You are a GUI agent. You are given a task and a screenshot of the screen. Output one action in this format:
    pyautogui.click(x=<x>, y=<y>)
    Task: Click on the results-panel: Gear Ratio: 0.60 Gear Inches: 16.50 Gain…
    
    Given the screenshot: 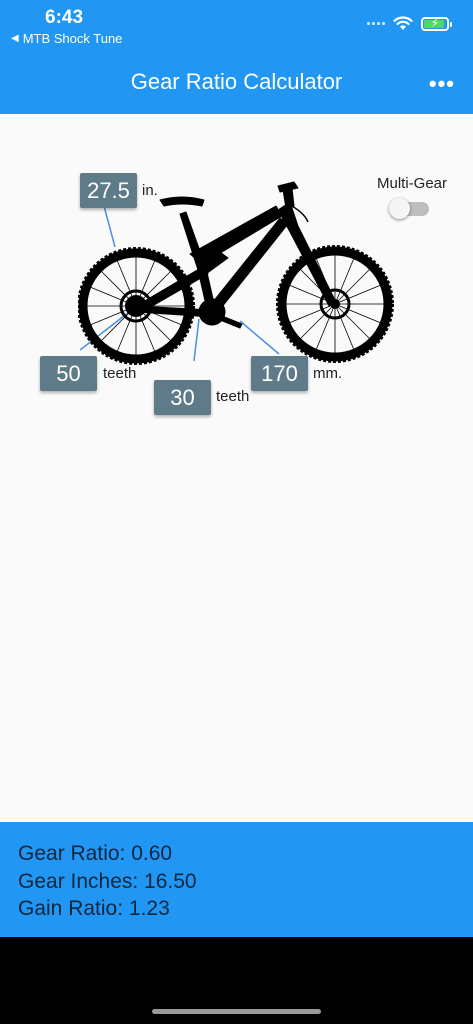 What is the action you would take?
    pyautogui.click(x=236, y=879)
    